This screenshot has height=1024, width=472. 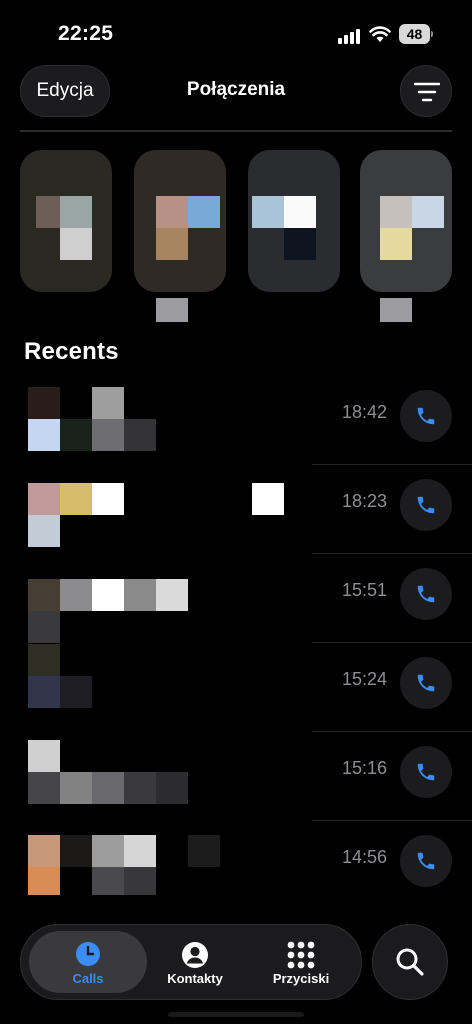 I want to click on keypad-icon, so click(x=301, y=955).